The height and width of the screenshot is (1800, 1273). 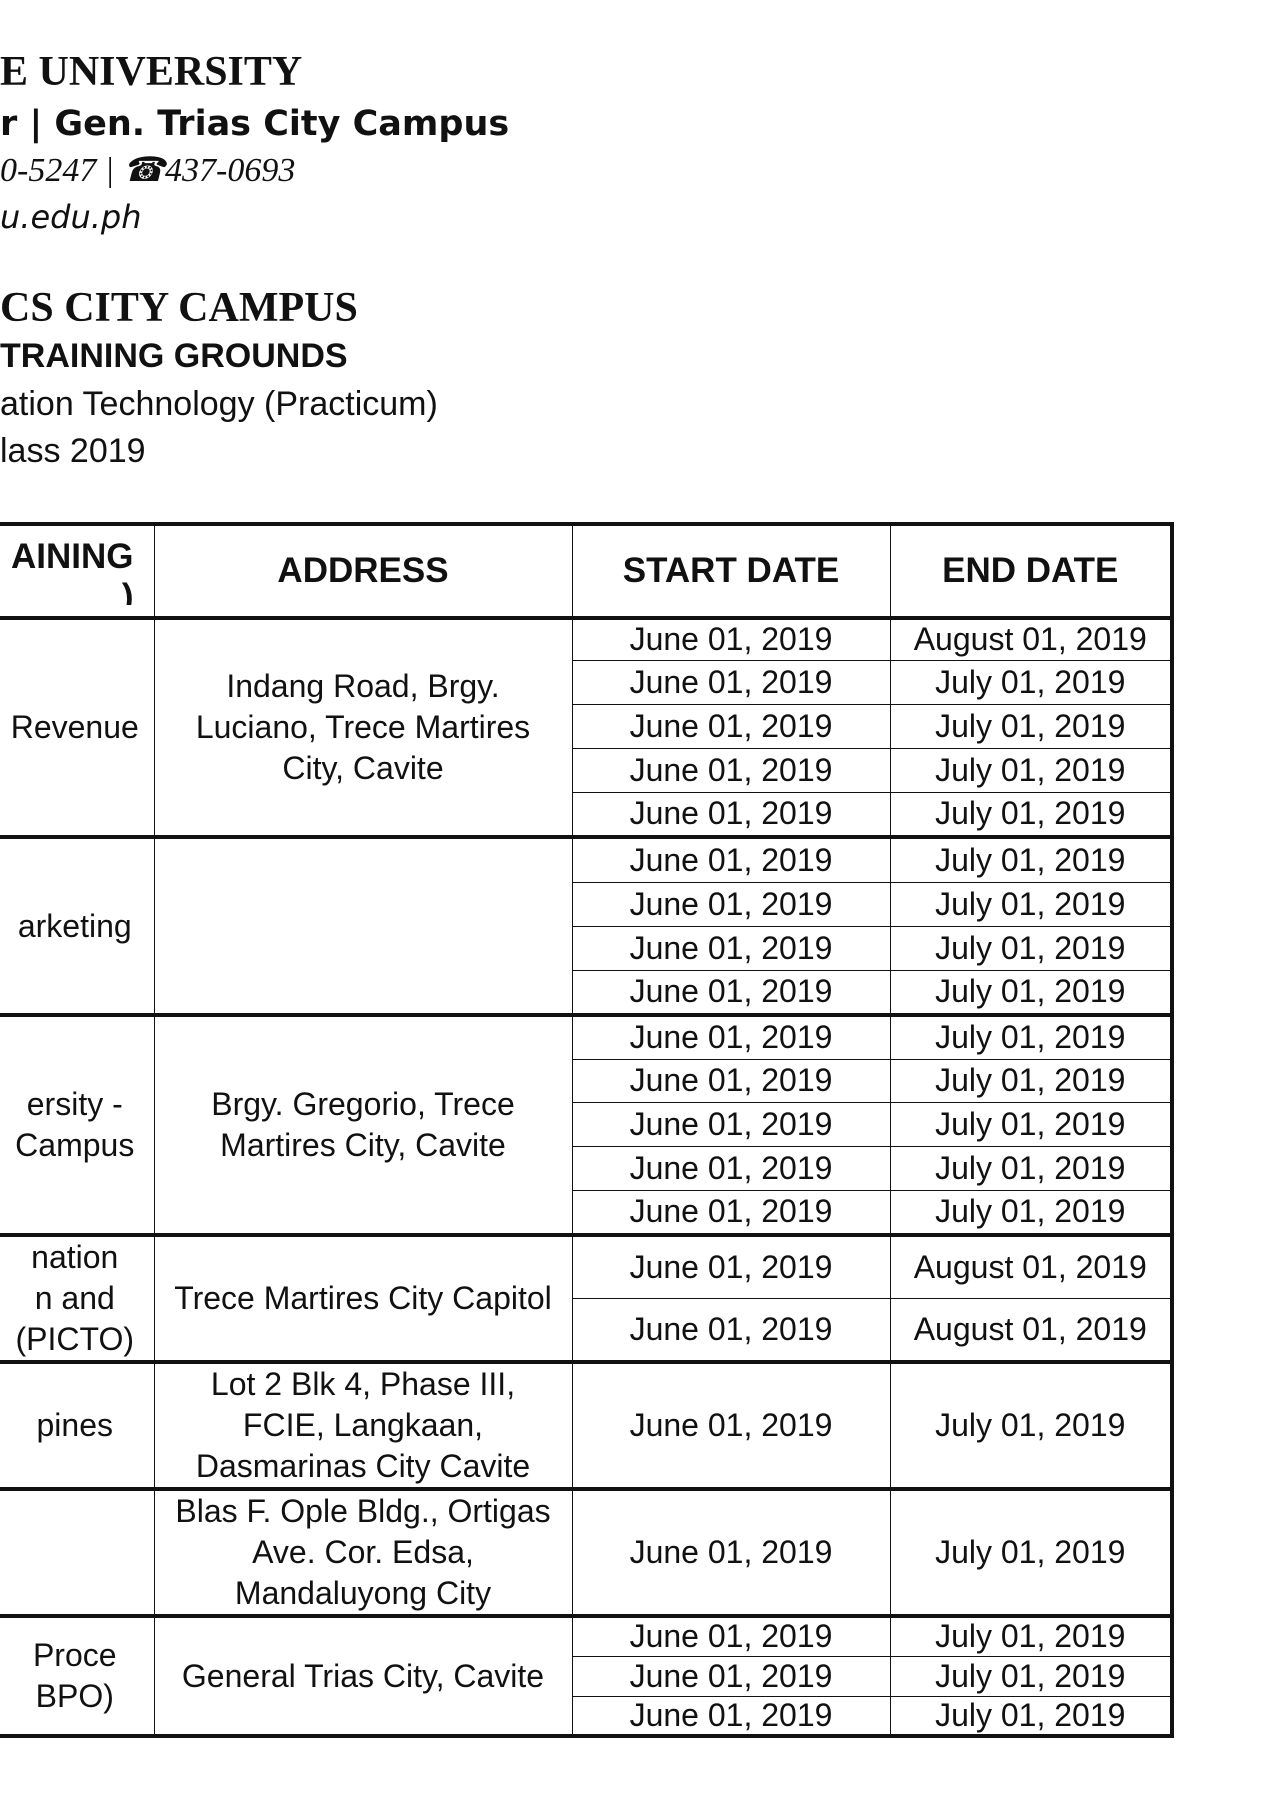 What do you see at coordinates (73, 451) in the screenshot?
I see `class-title: lass 2019` at bounding box center [73, 451].